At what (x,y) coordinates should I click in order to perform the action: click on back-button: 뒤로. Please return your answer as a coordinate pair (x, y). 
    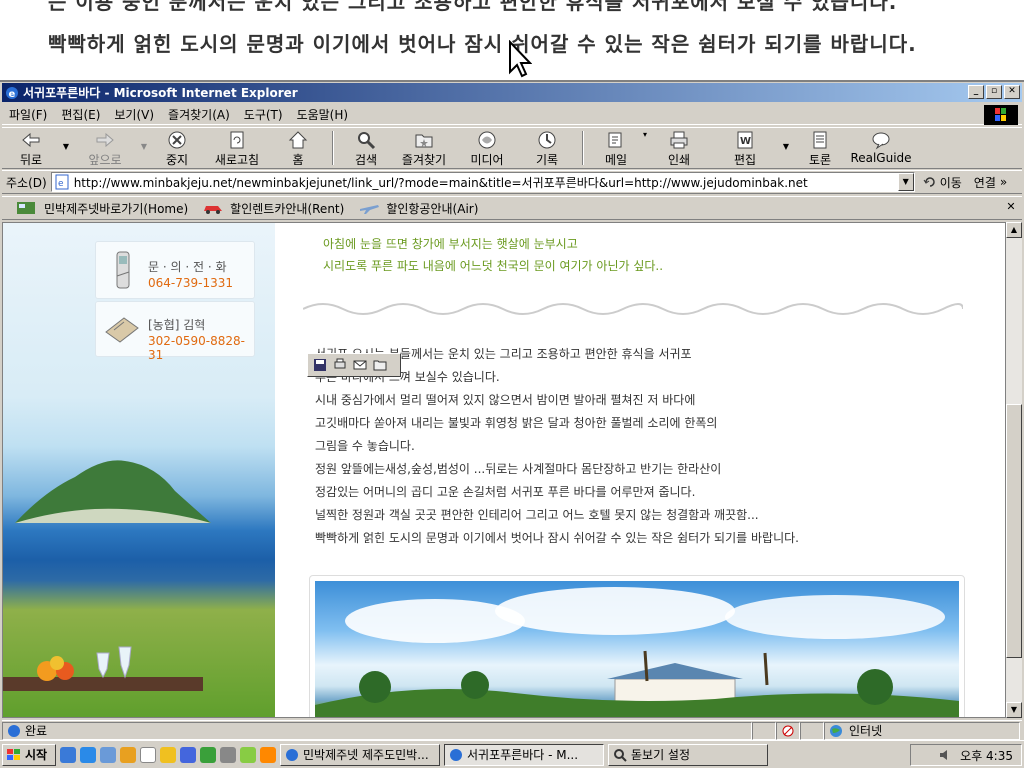
    Looking at the image, I should click on (31, 148).